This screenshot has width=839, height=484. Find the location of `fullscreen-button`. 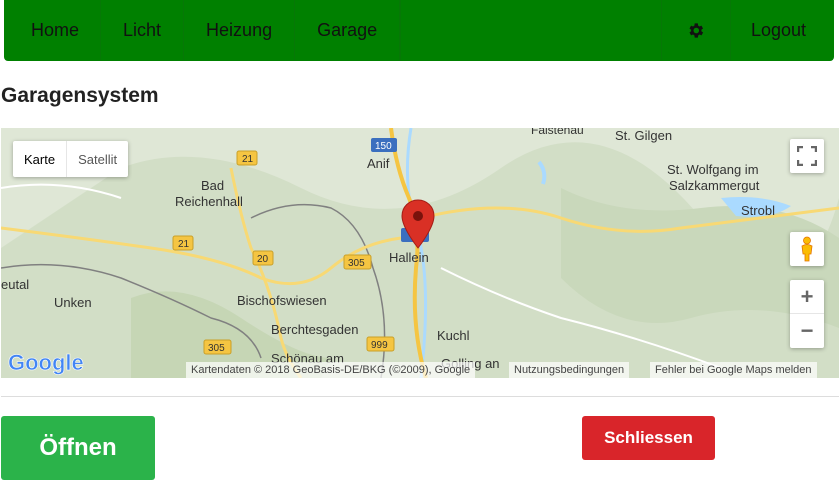

fullscreen-button is located at coordinates (807, 156).